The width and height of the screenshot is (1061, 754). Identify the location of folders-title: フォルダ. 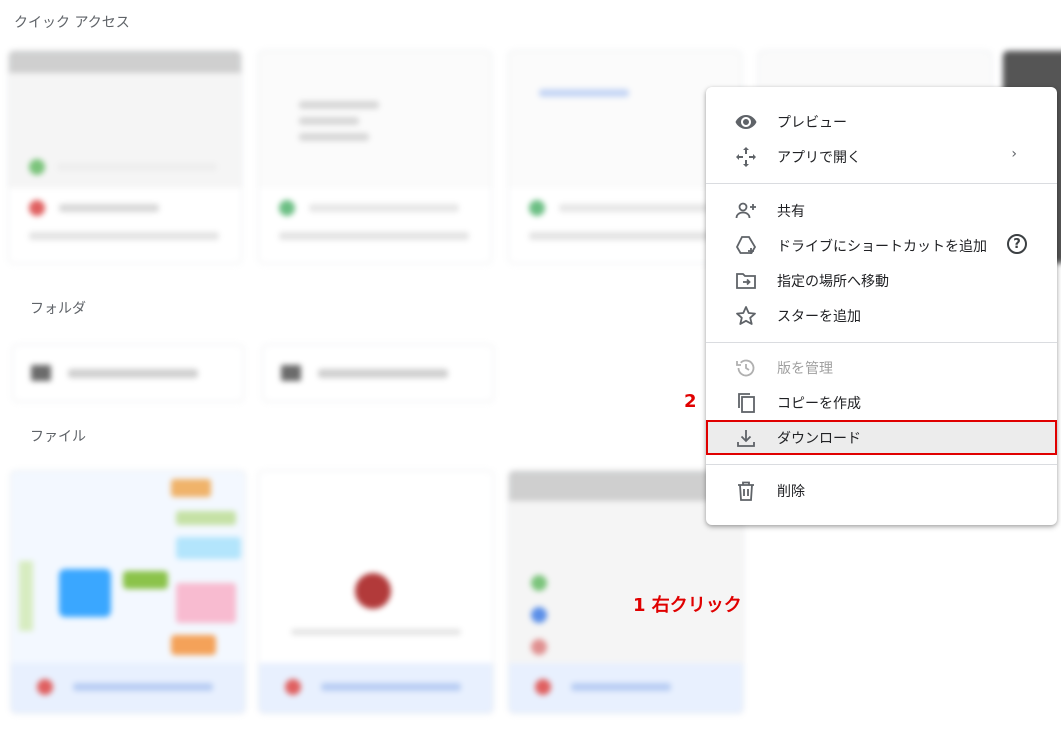
(58, 309).